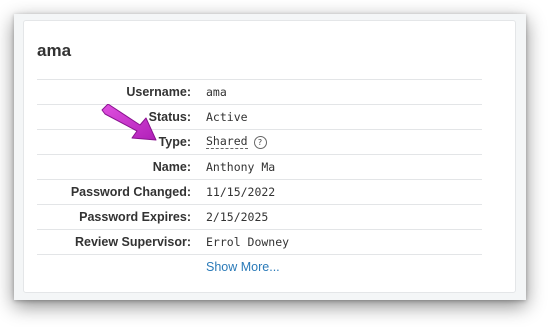 The image size is (556, 327). Describe the element at coordinates (241, 167) in the screenshot. I see `name-value: Anthony Ma` at that location.